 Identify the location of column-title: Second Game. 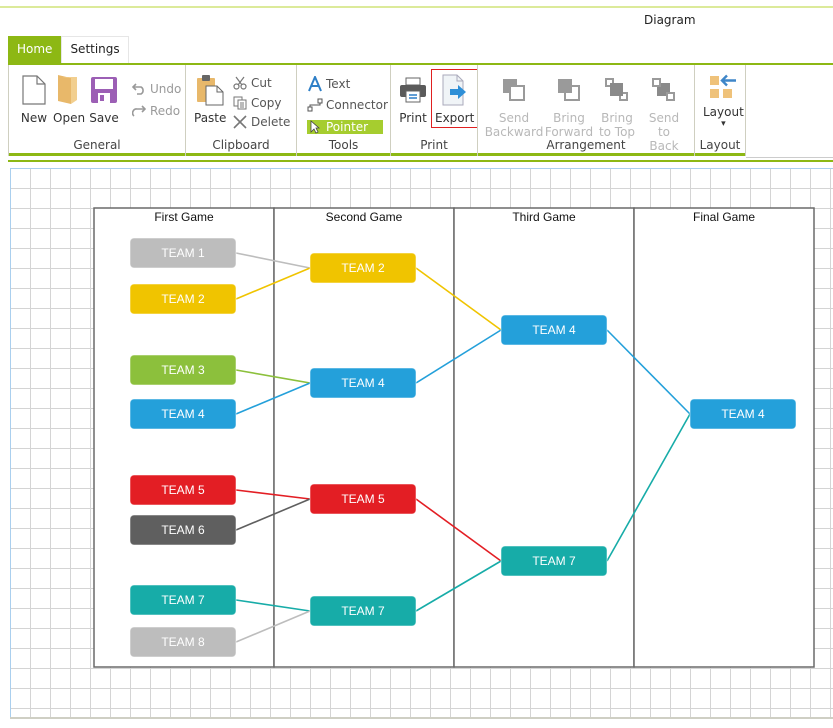
(364, 217).